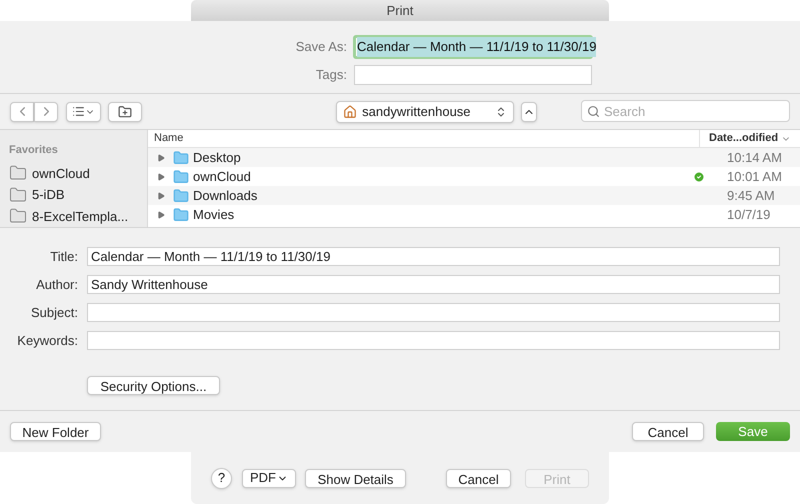  Describe the element at coordinates (217, 157) in the screenshot. I see `file-name: Desktop` at that location.